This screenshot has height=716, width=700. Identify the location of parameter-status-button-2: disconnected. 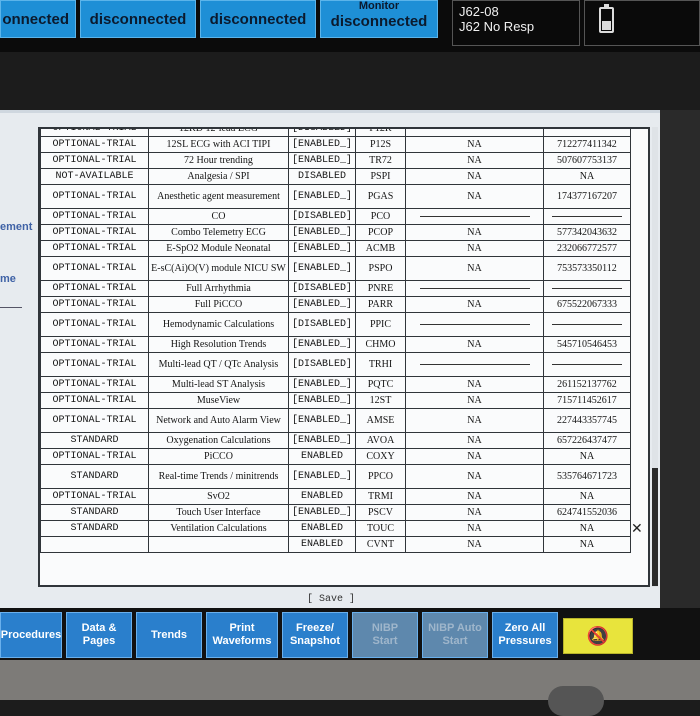
(138, 19).